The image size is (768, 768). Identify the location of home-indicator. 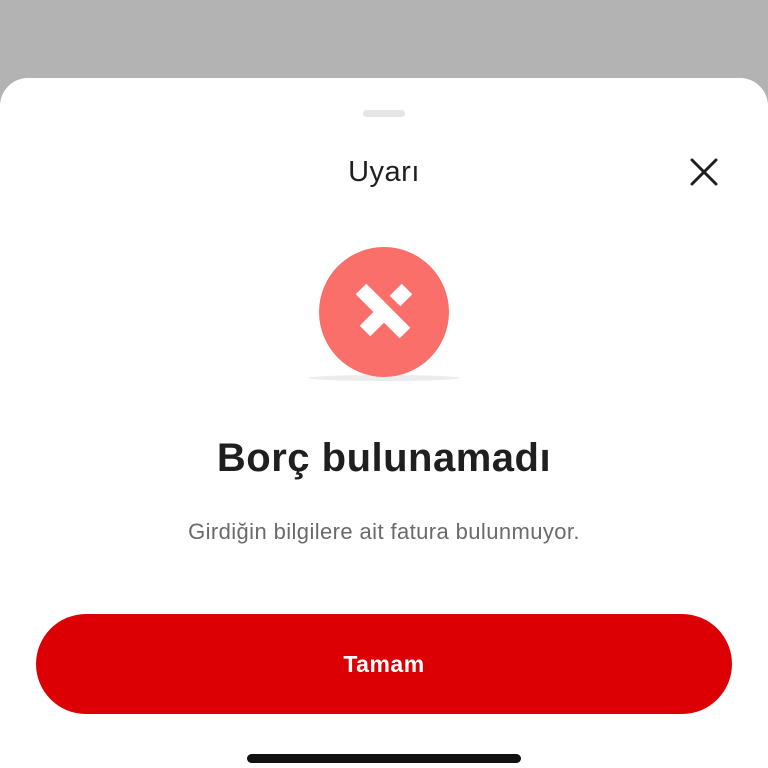
(384, 758).